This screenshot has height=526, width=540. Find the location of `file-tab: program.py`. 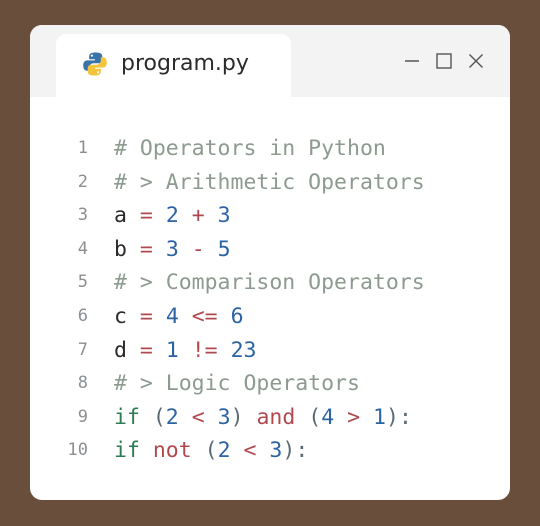

file-tab: program.py is located at coordinates (173, 65).